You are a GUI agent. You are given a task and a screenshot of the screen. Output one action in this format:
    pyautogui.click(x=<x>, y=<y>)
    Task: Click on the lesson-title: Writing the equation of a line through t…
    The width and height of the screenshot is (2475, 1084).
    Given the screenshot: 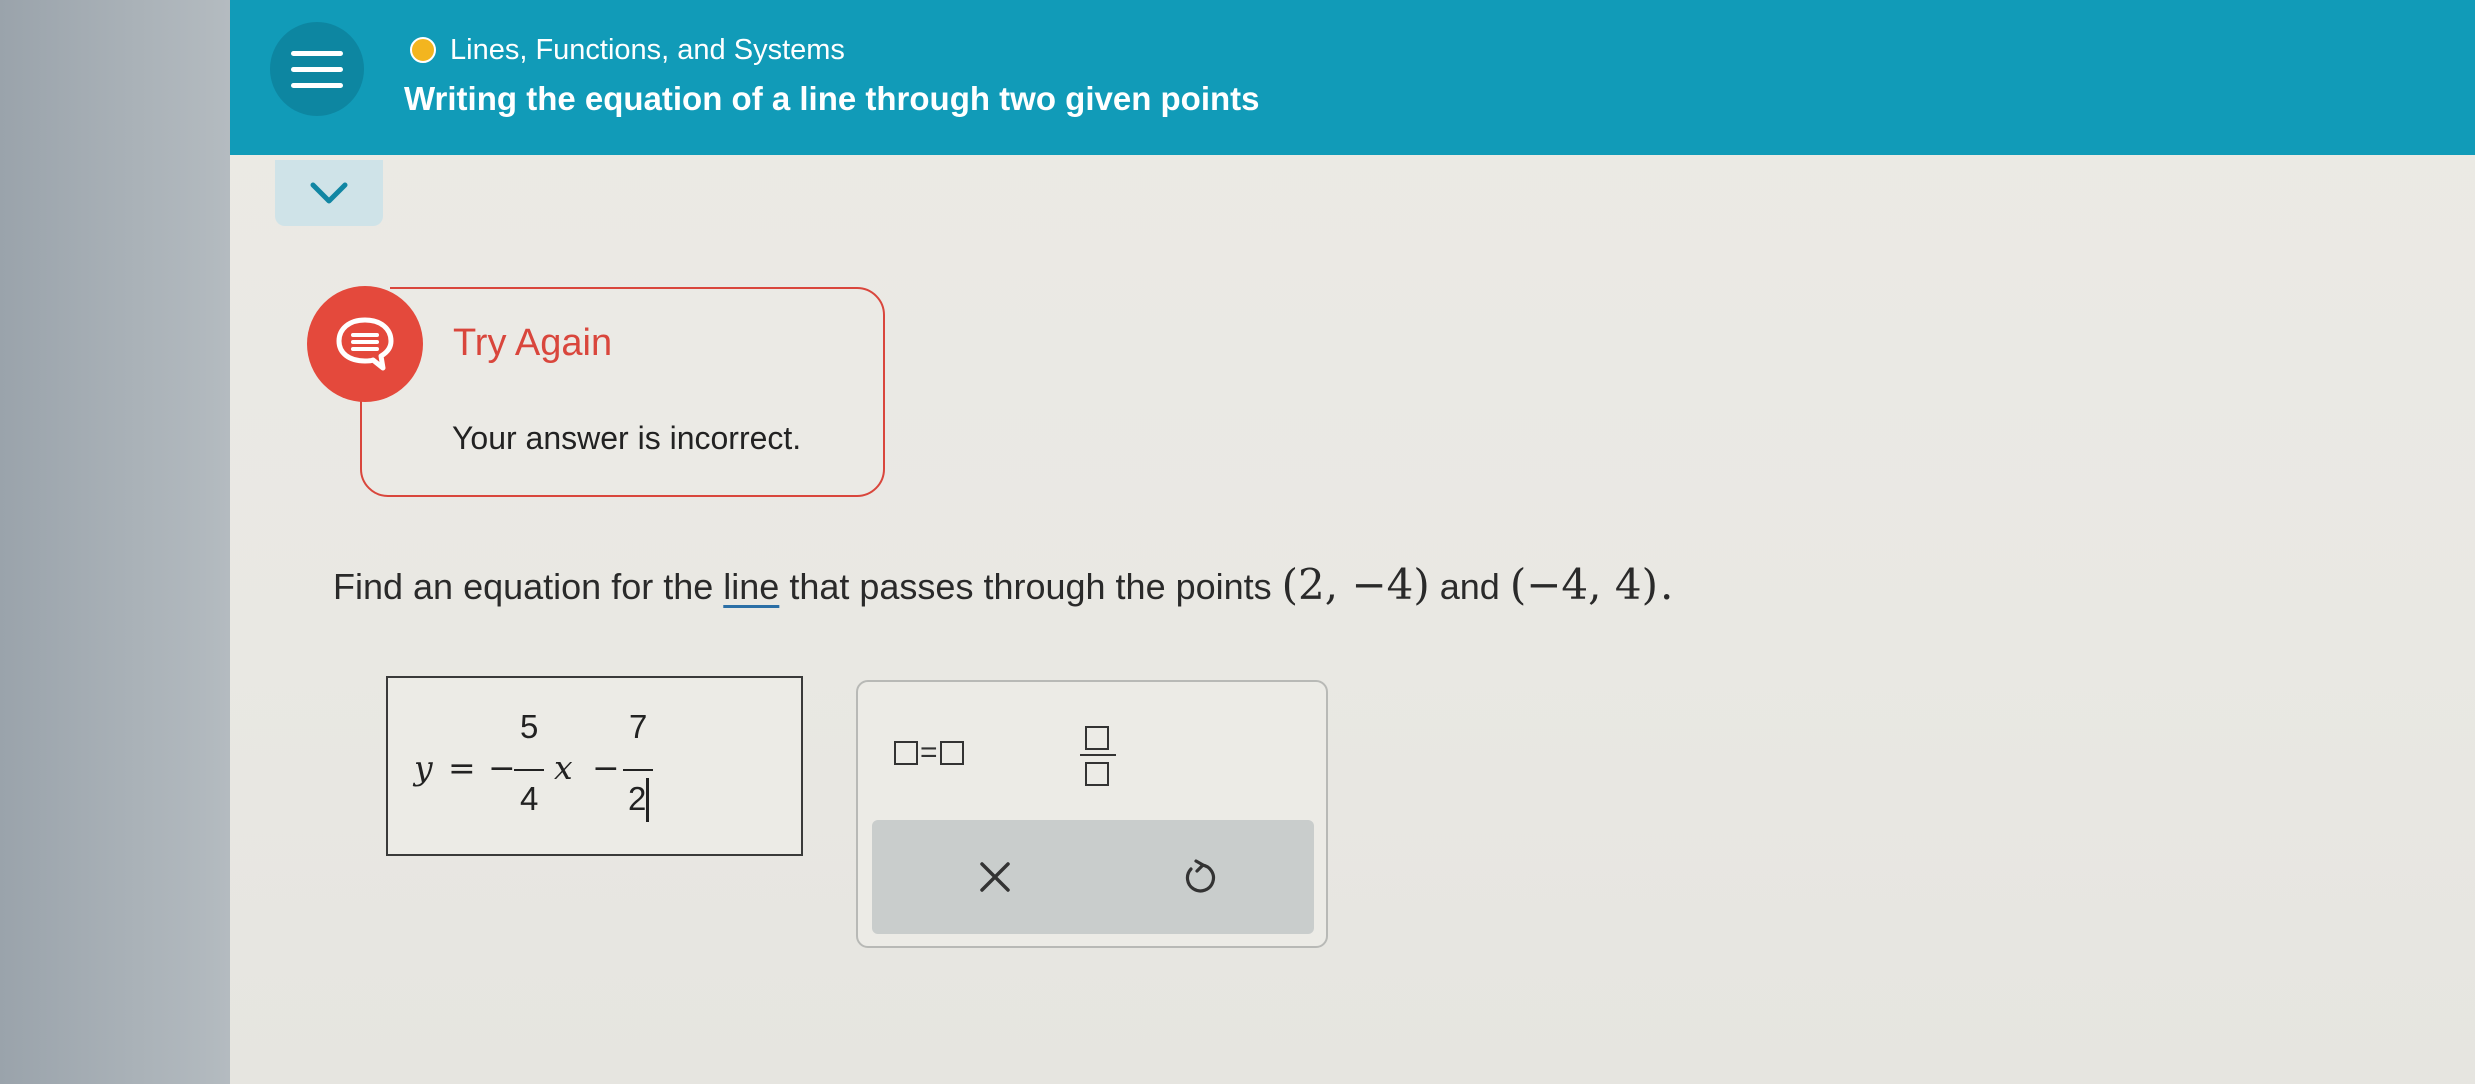 What is the action you would take?
    pyautogui.click(x=832, y=98)
    